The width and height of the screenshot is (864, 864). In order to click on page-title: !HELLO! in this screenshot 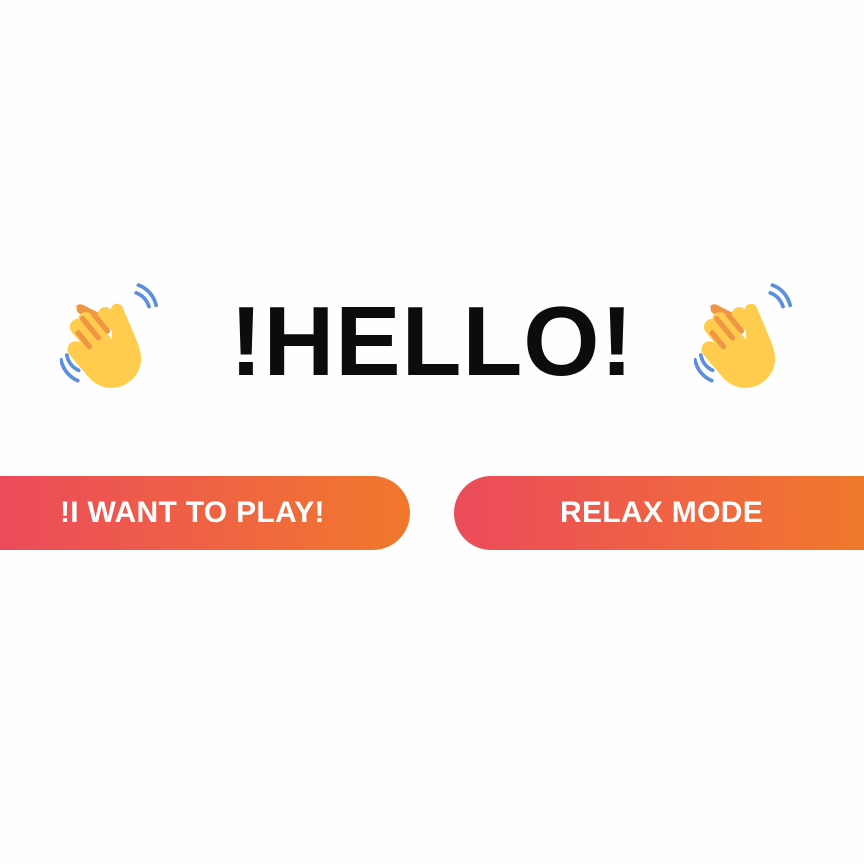, I will do `click(432, 341)`.